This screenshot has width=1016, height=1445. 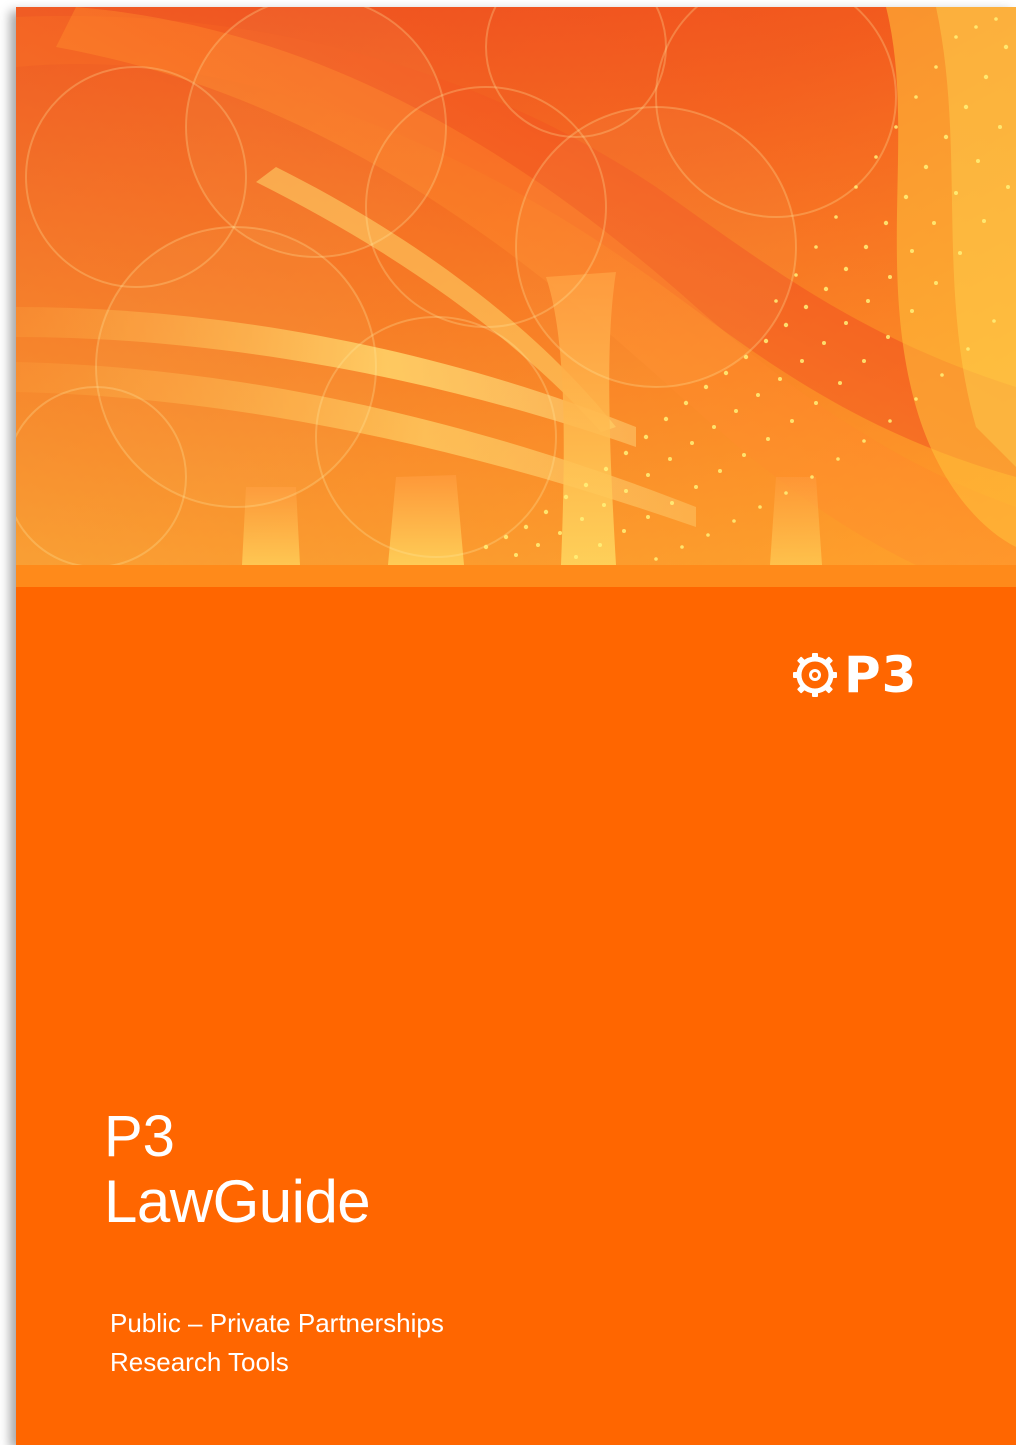 I want to click on title-p3: P3, so click(x=139, y=1136).